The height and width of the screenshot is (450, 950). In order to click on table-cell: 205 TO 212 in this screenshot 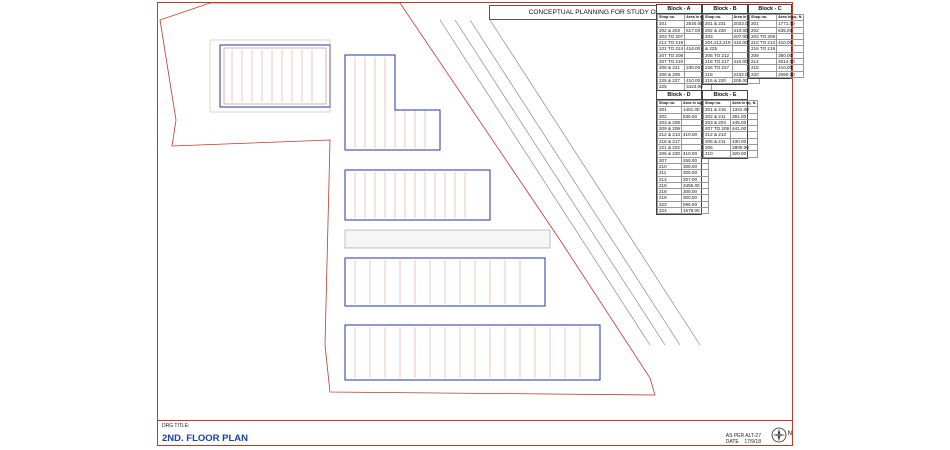, I will do `click(718, 55)`.